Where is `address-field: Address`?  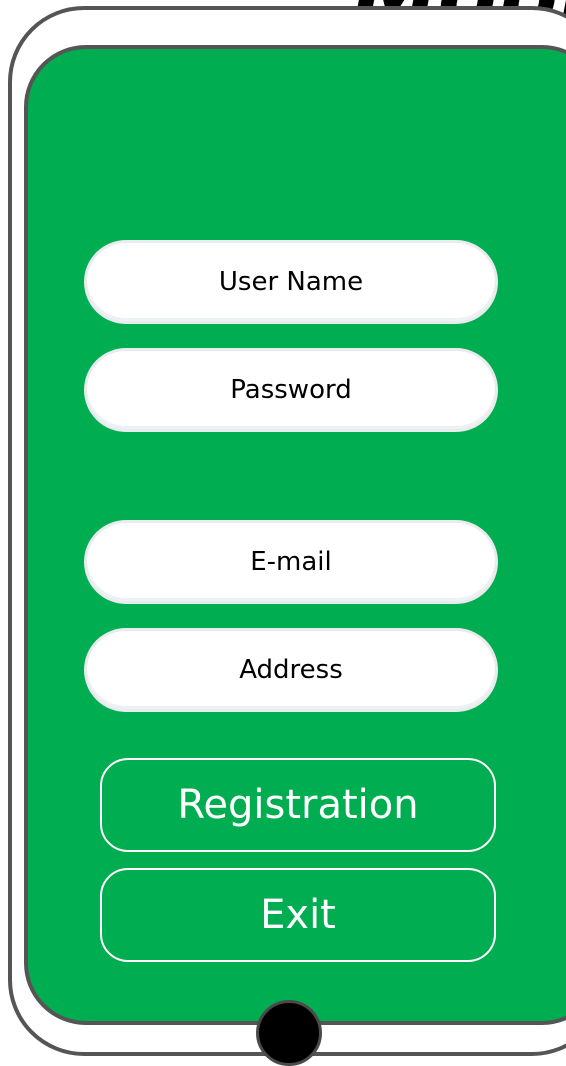
address-field: Address is located at coordinates (291, 670).